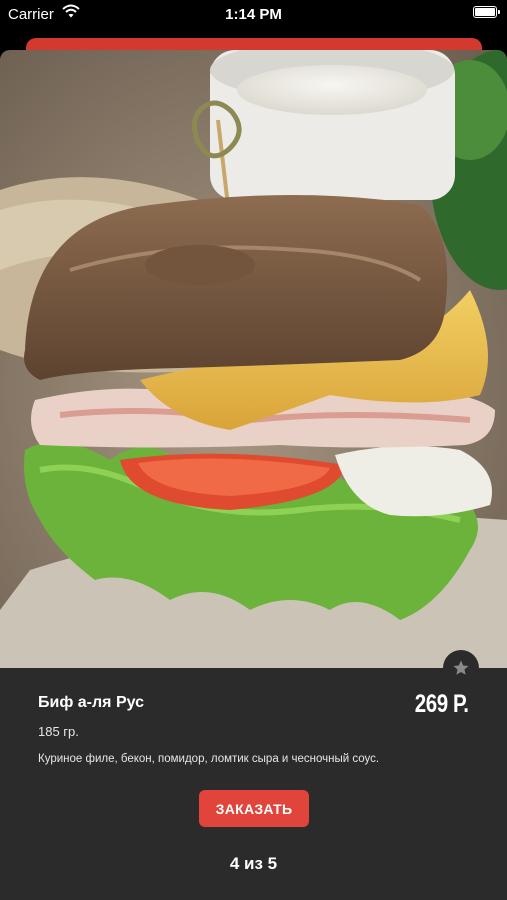  What do you see at coordinates (486, 12) in the screenshot?
I see `battery-icon` at bounding box center [486, 12].